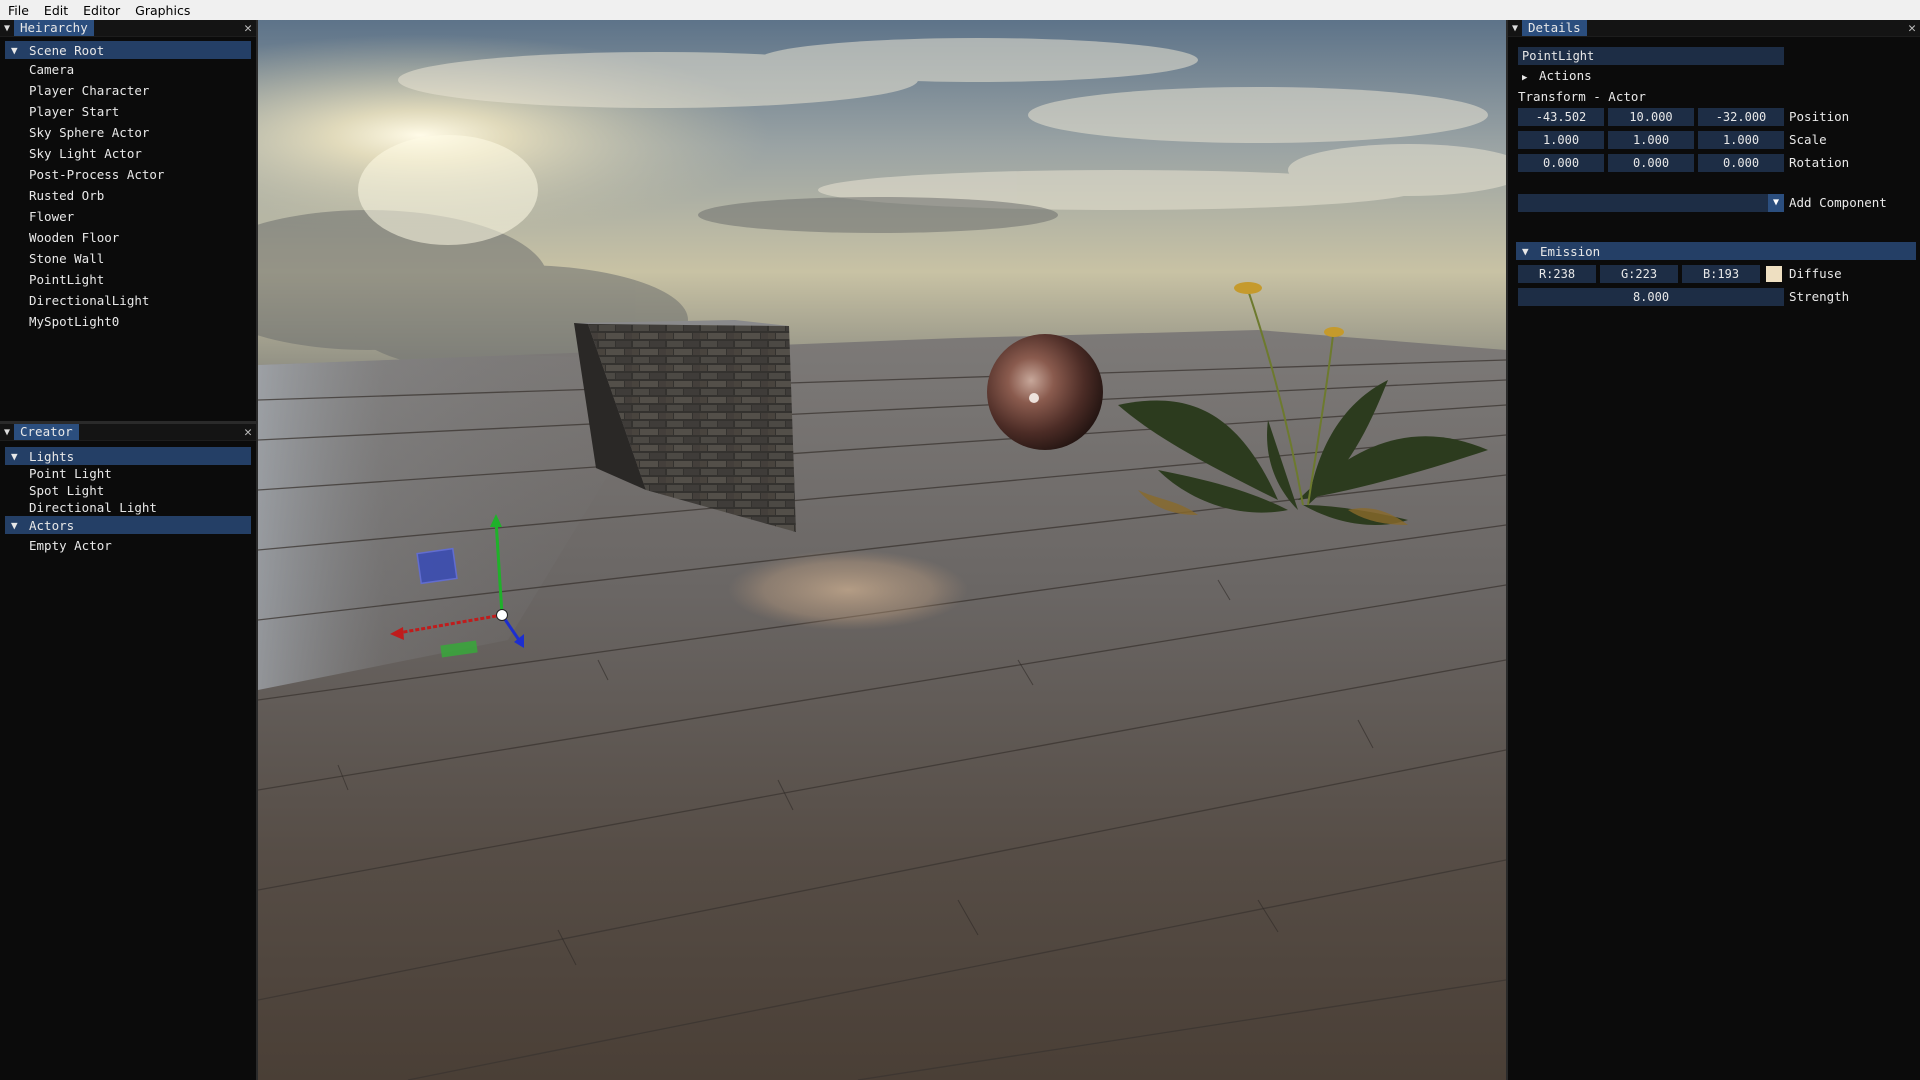 This screenshot has width=1920, height=1080. What do you see at coordinates (1554, 28) in the screenshot?
I see `details-tab: Details` at bounding box center [1554, 28].